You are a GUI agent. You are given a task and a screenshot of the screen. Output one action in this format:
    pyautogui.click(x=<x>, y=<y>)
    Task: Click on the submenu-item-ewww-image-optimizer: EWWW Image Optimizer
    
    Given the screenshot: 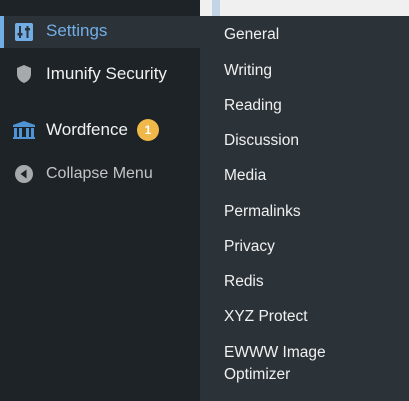 What is the action you would take?
    pyautogui.click(x=284, y=364)
    